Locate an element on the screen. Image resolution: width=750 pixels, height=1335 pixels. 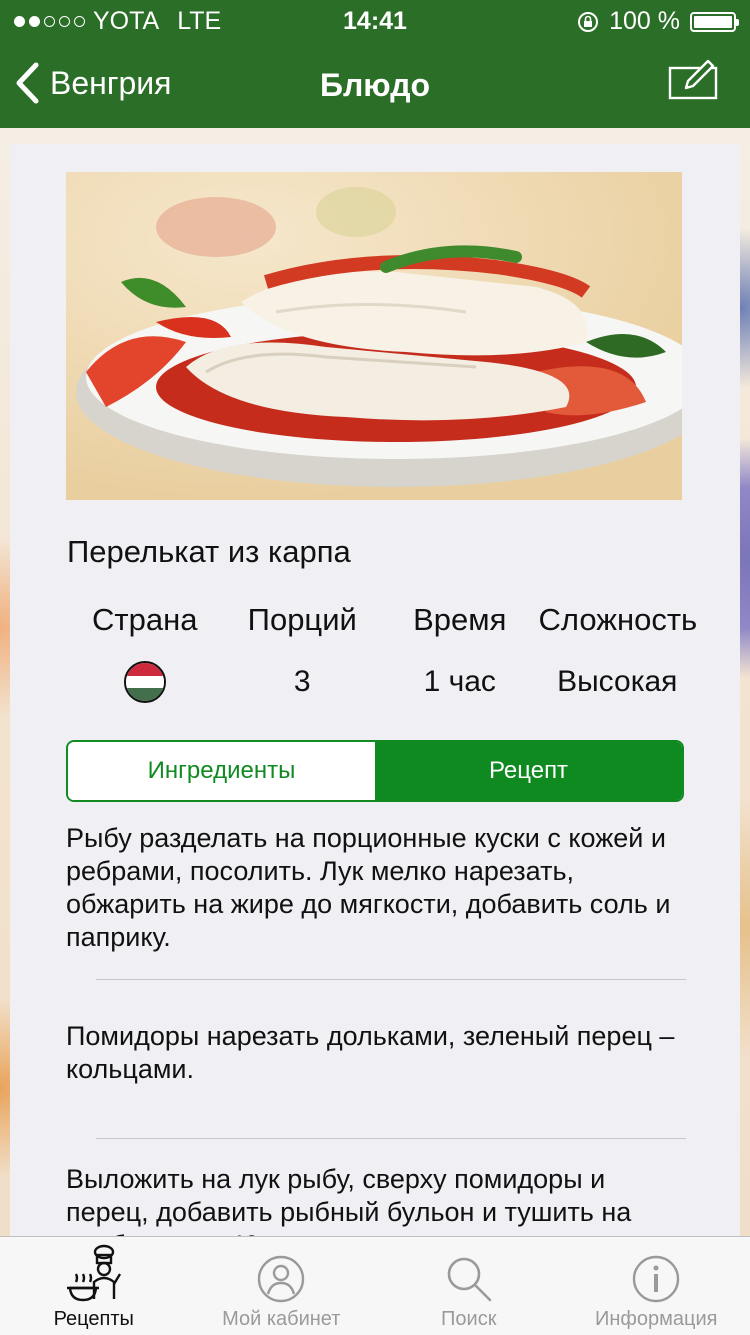
country-label: Страна is located at coordinates (145, 620).